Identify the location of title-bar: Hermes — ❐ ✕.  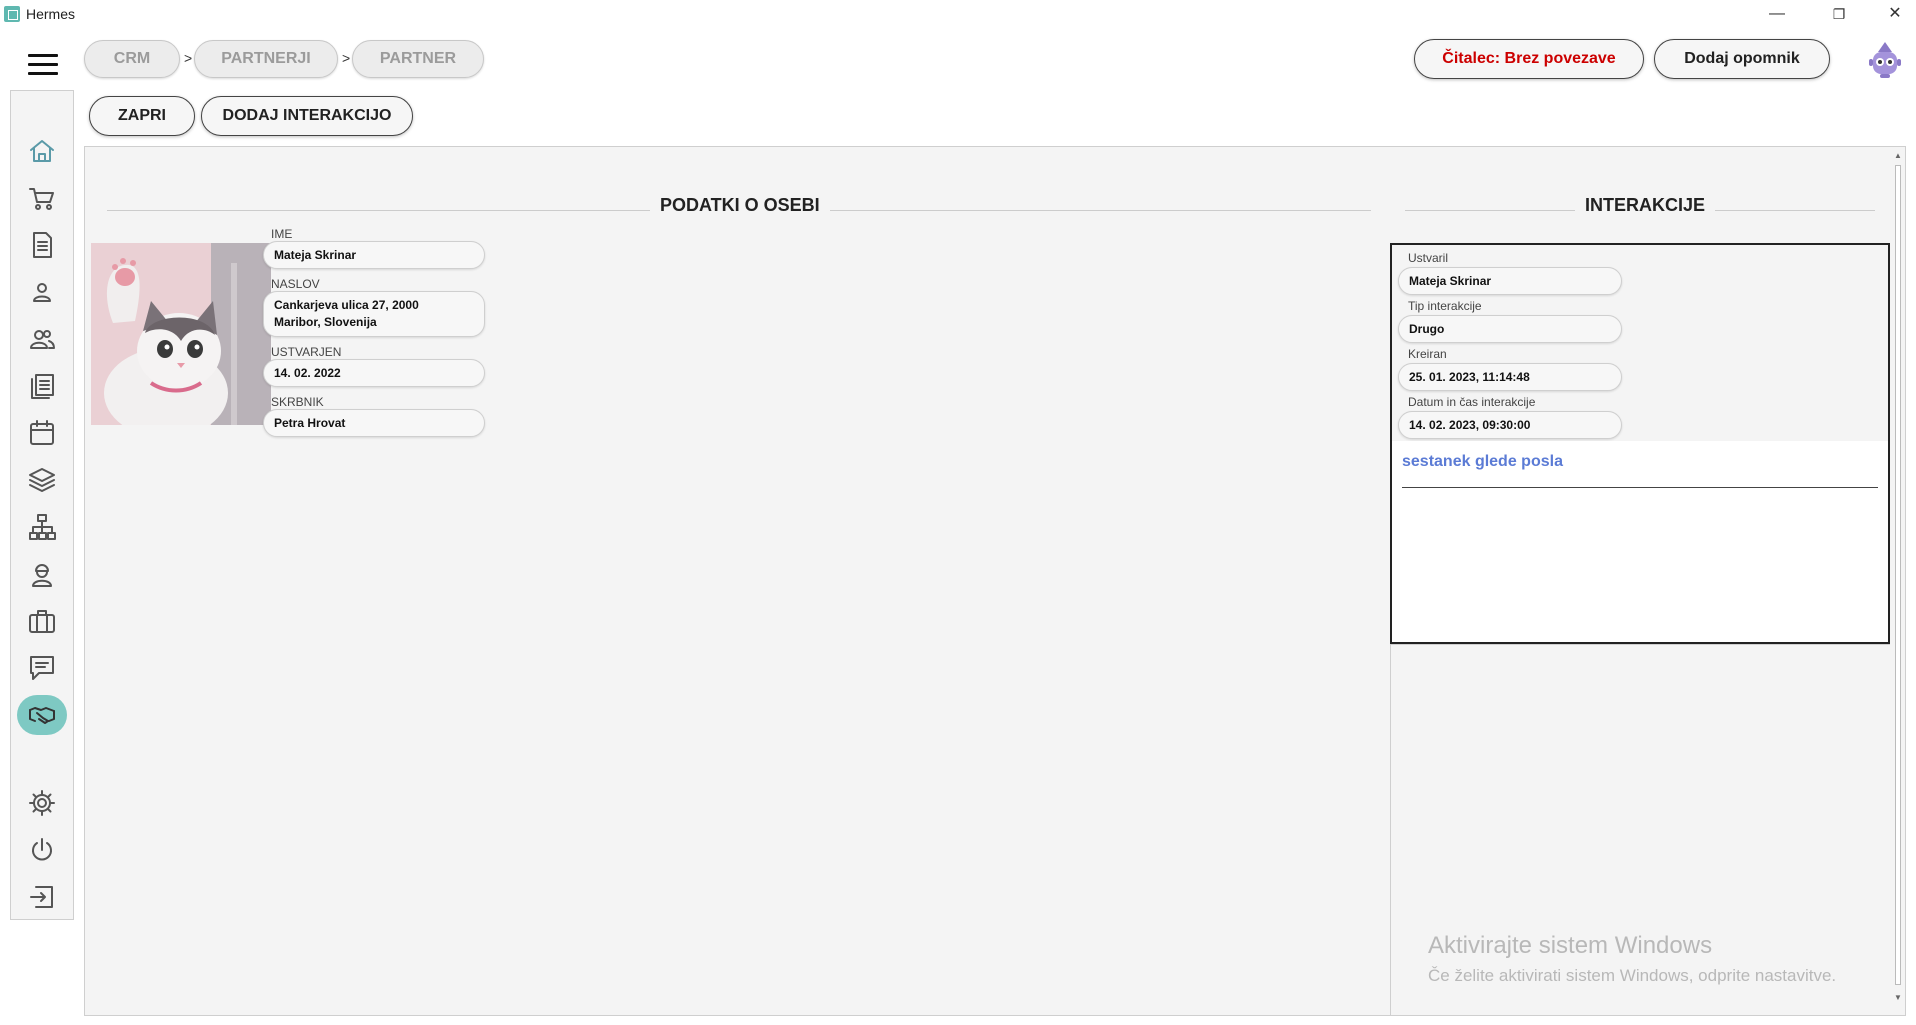
(958, 14).